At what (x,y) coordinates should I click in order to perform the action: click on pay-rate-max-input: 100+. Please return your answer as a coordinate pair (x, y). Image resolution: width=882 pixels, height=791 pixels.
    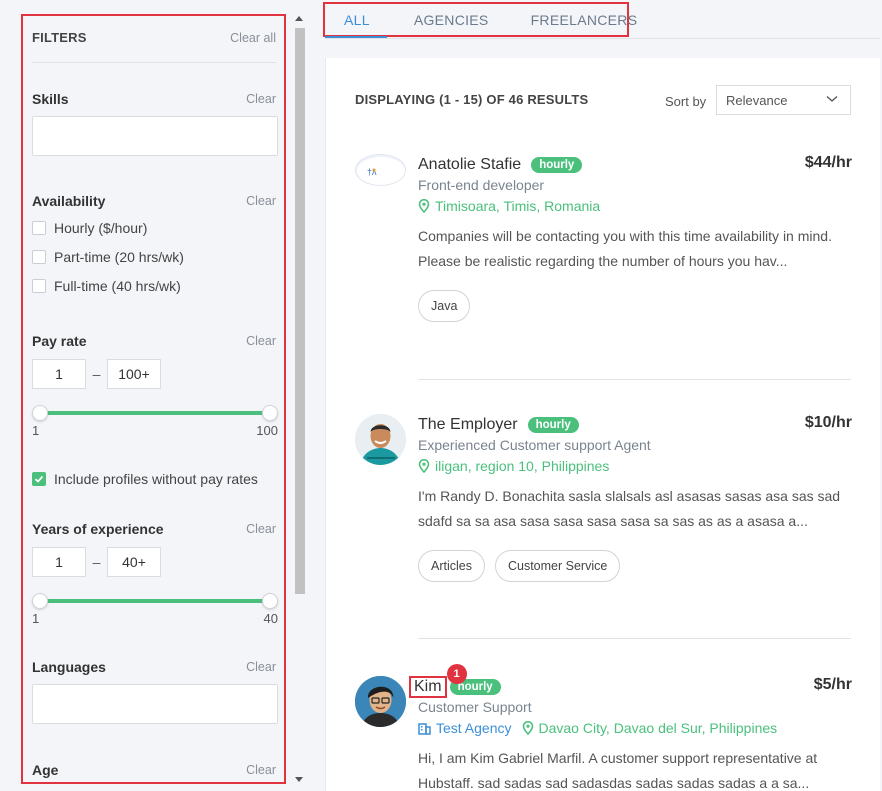
    Looking at the image, I should click on (134, 374).